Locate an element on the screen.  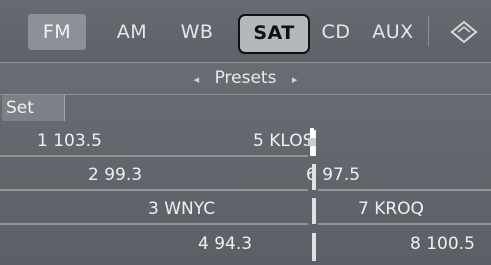
preset-7: 7 KROQ is located at coordinates (391, 209).